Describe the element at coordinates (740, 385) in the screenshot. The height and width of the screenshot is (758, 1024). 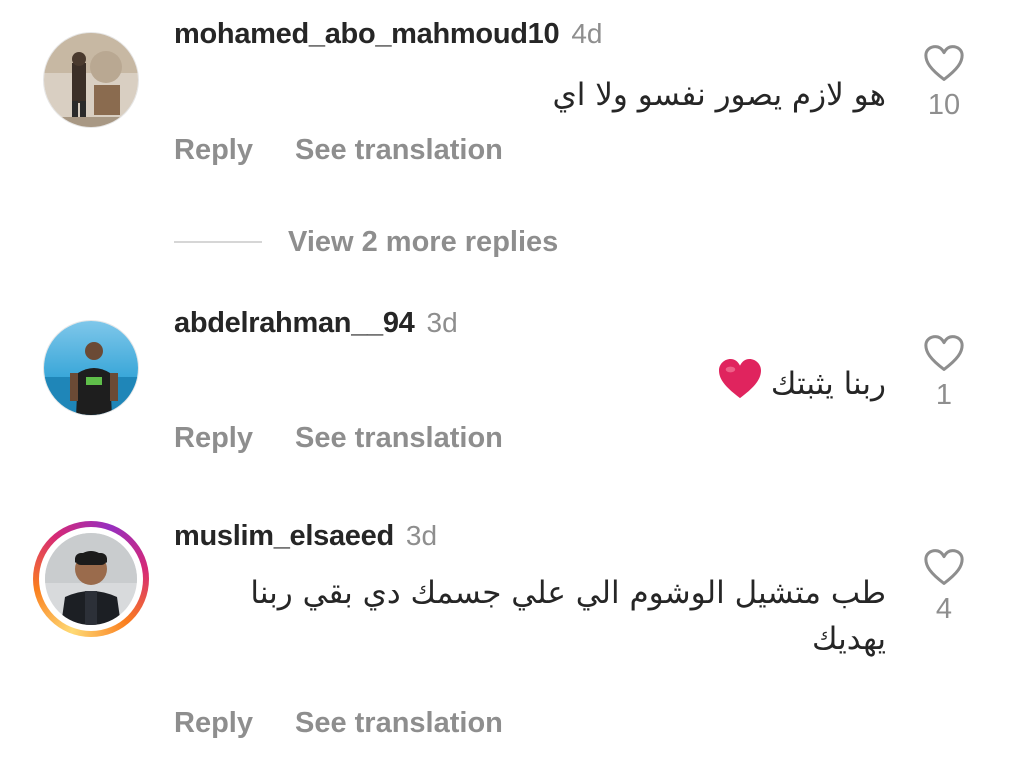
I see `red-heart-icon` at that location.